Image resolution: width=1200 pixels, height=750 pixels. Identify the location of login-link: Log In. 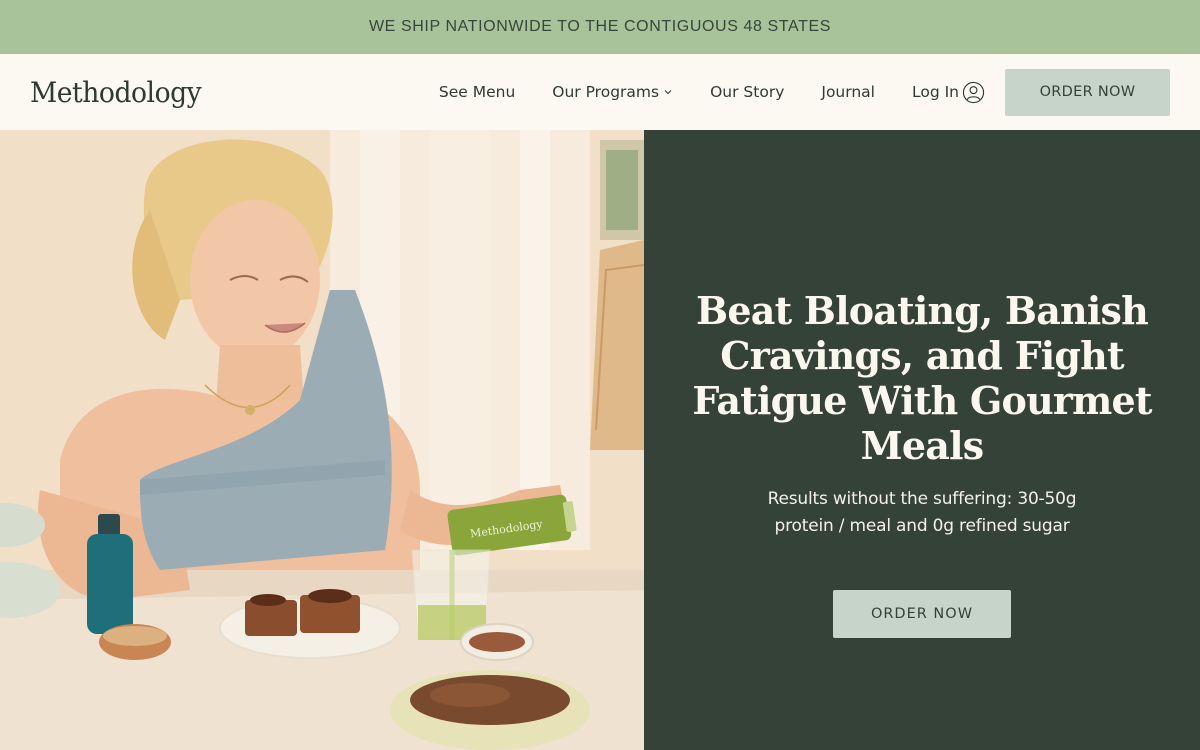
(948, 92).